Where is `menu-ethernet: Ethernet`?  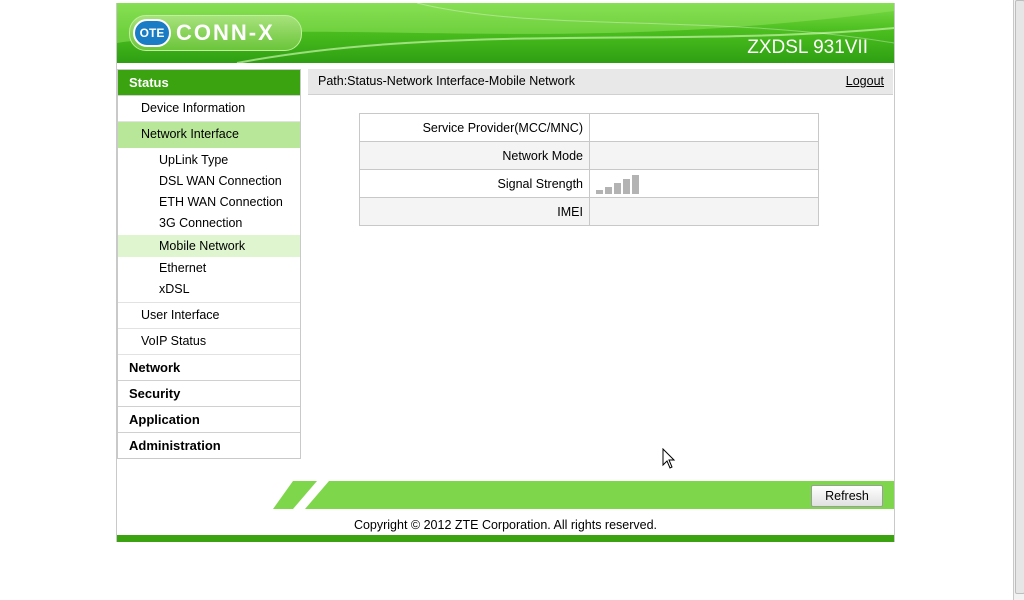 menu-ethernet: Ethernet is located at coordinates (209, 268).